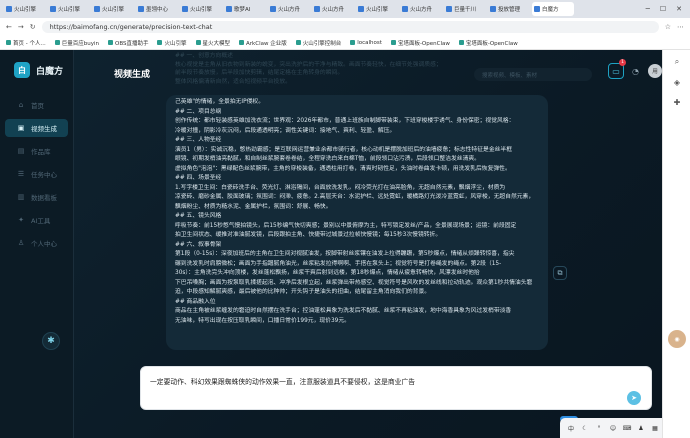 The width and height of the screenshot is (690, 438). What do you see at coordinates (599, 428) in the screenshot?
I see `punctuation-icon: °` at bounding box center [599, 428].